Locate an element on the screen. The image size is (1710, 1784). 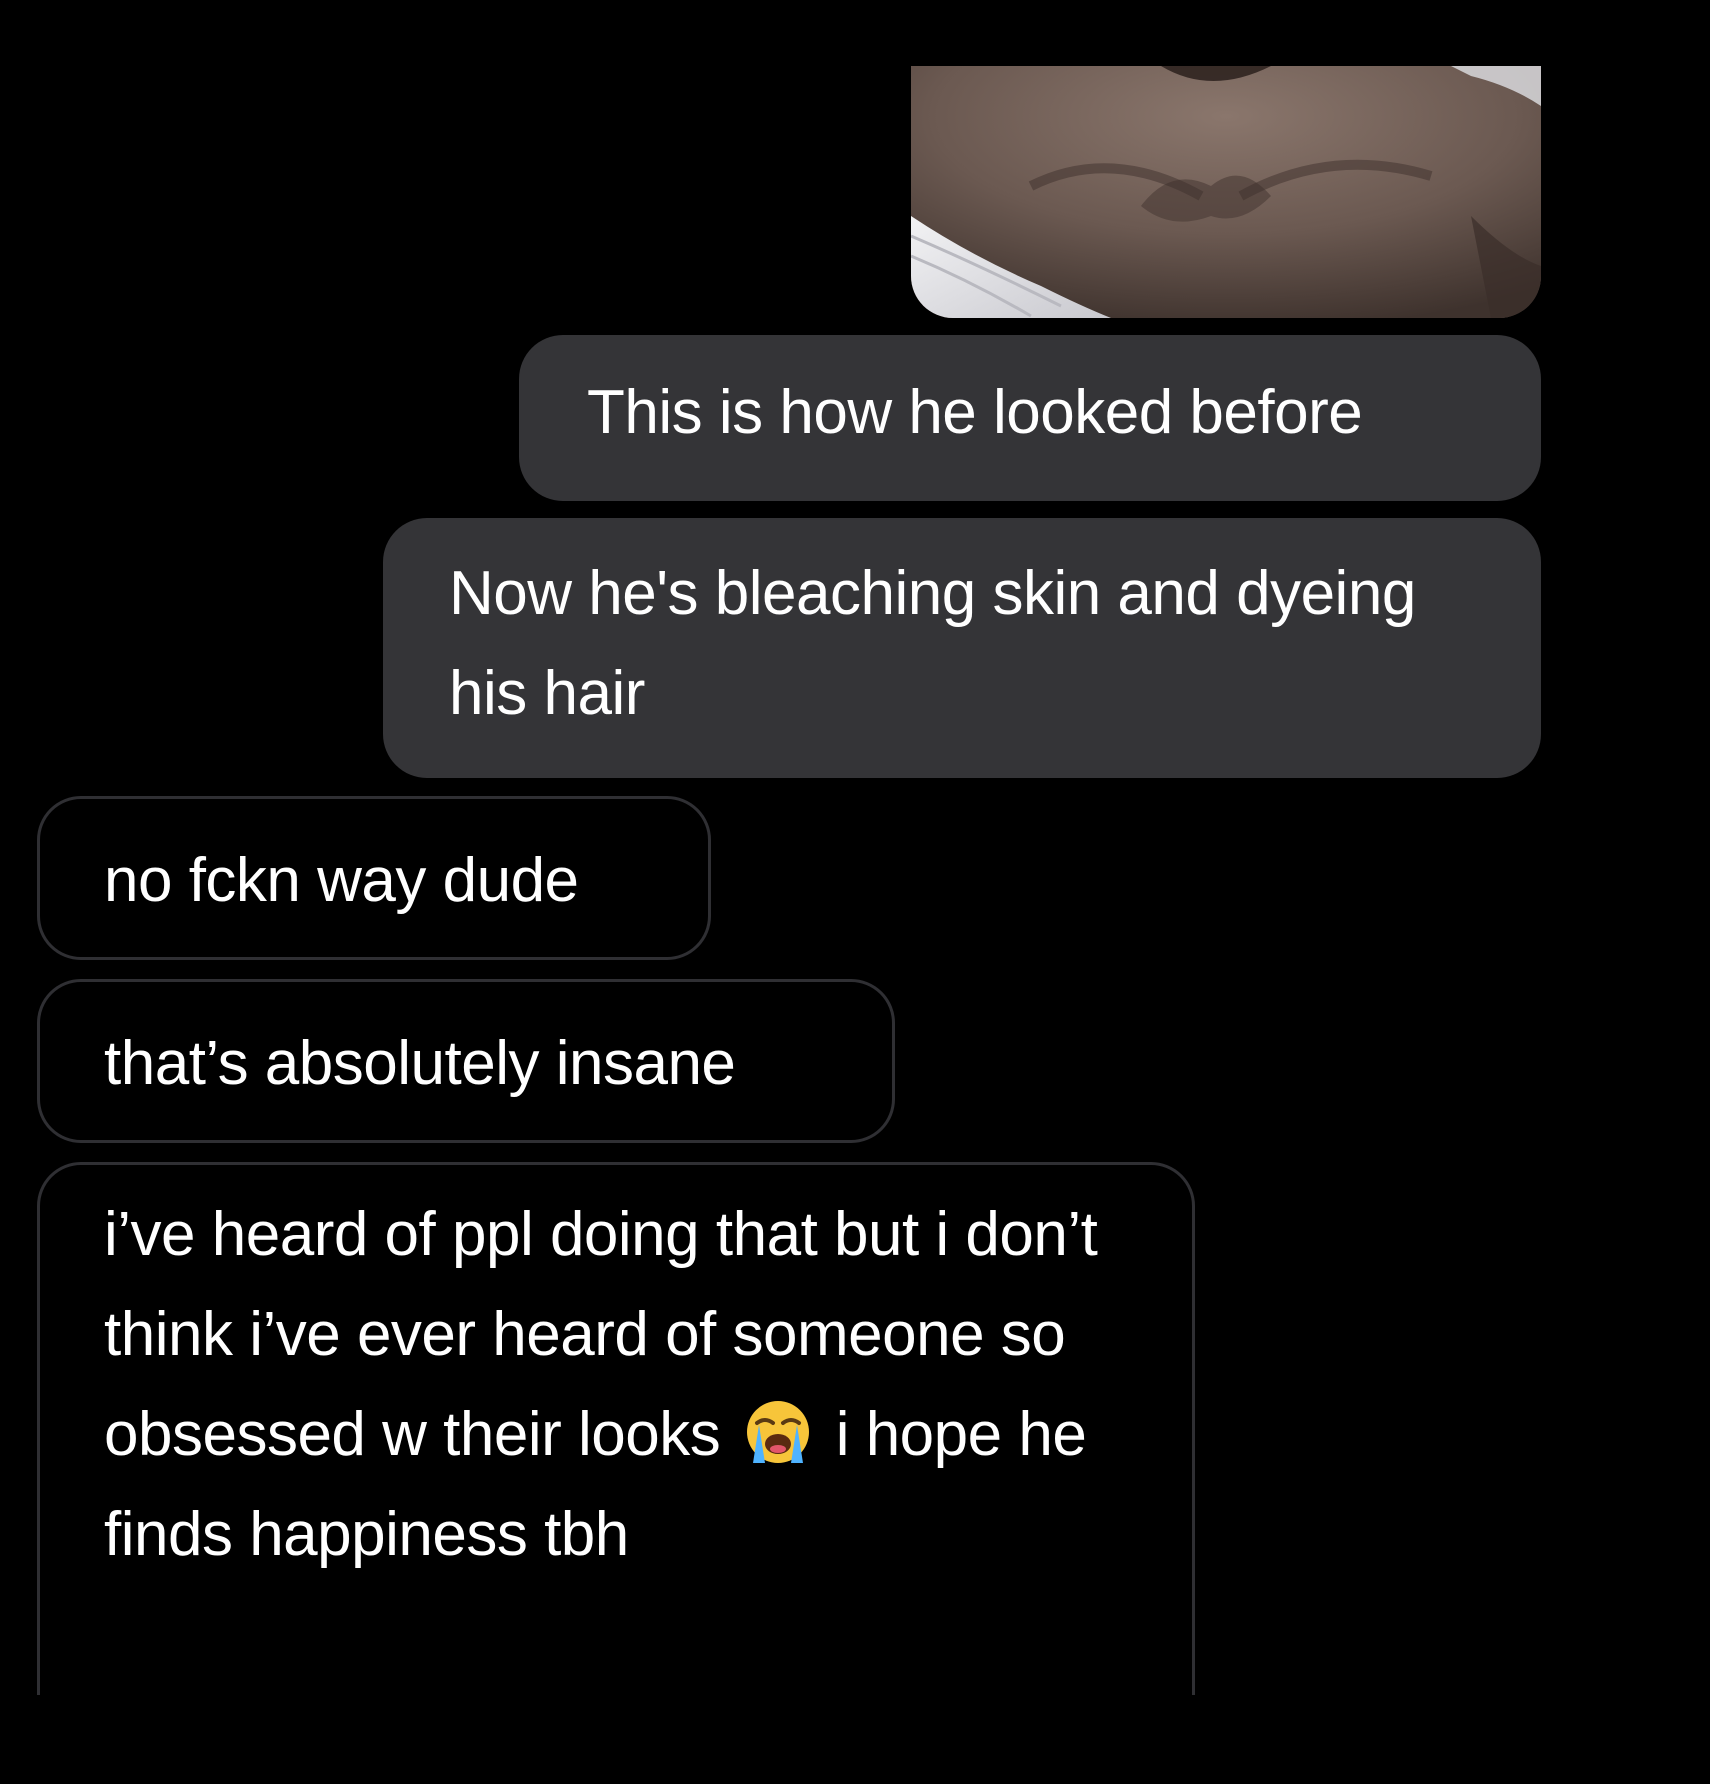
photo-thumbnail-icon is located at coordinates (1226, 192).